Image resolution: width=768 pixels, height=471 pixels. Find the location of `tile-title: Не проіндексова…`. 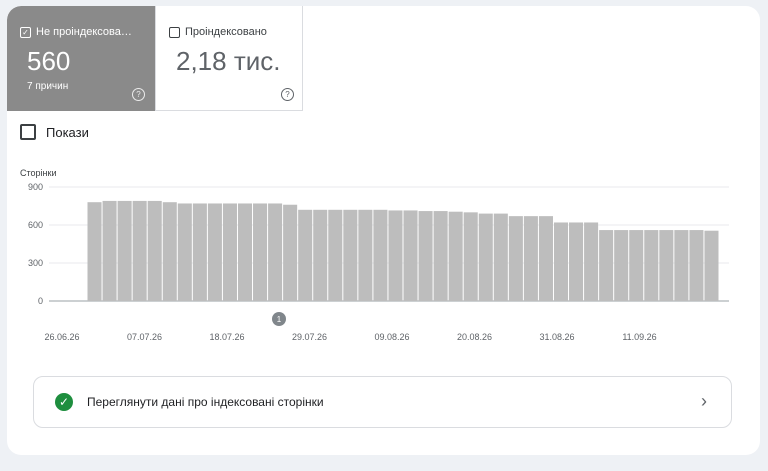

tile-title: Не проіндексова… is located at coordinates (84, 32).